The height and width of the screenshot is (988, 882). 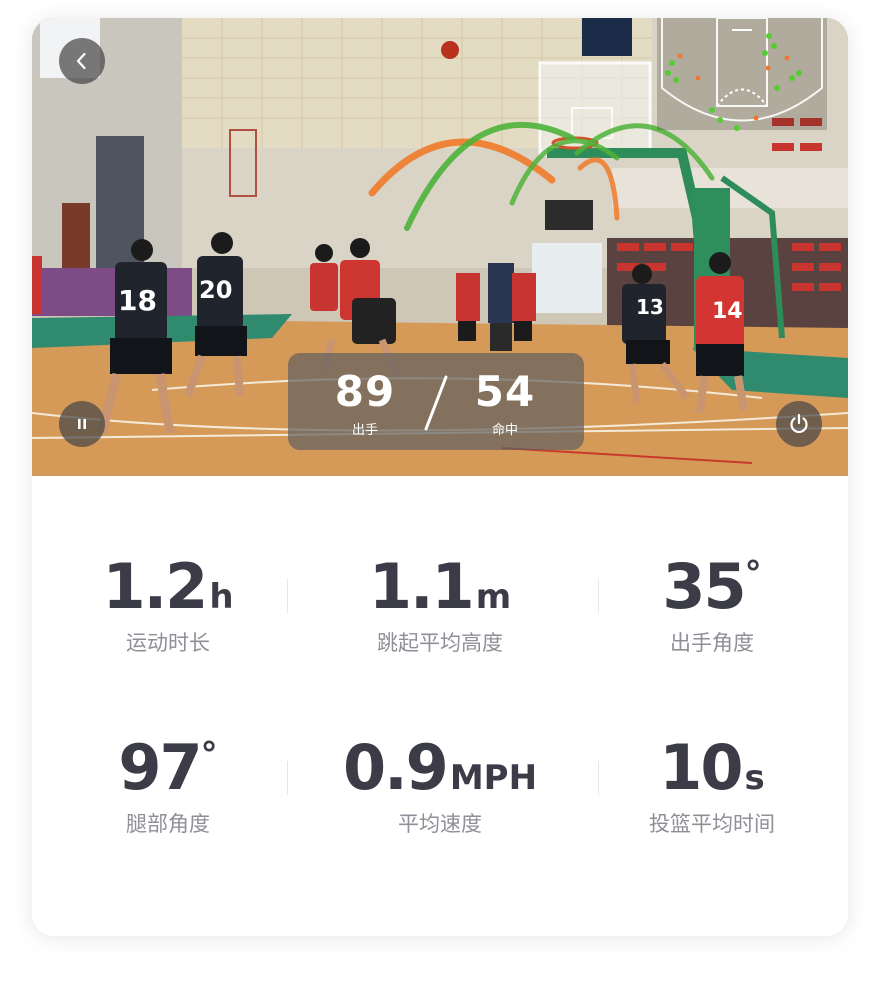 I want to click on stat-unit: m, so click(x=493, y=597).